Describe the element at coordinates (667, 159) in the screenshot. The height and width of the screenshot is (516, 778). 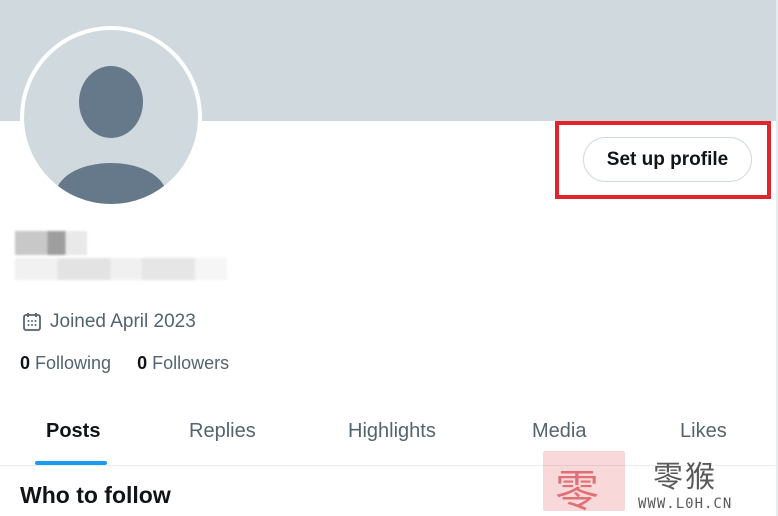
I see `setup-profile-button: Set up profile` at that location.